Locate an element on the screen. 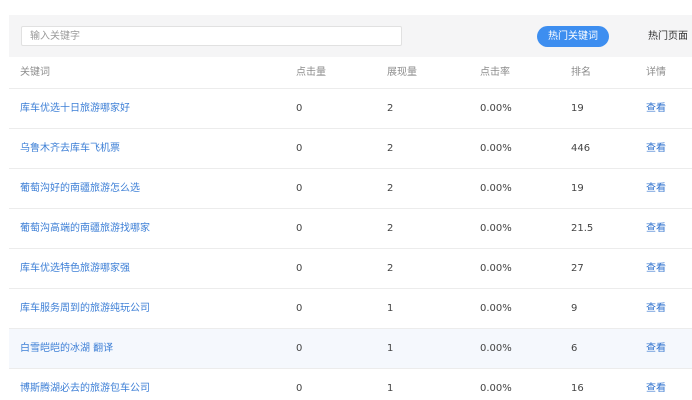  keyword-link: 葡萄沟高端的南疆旅游找哪家 is located at coordinates (85, 228).